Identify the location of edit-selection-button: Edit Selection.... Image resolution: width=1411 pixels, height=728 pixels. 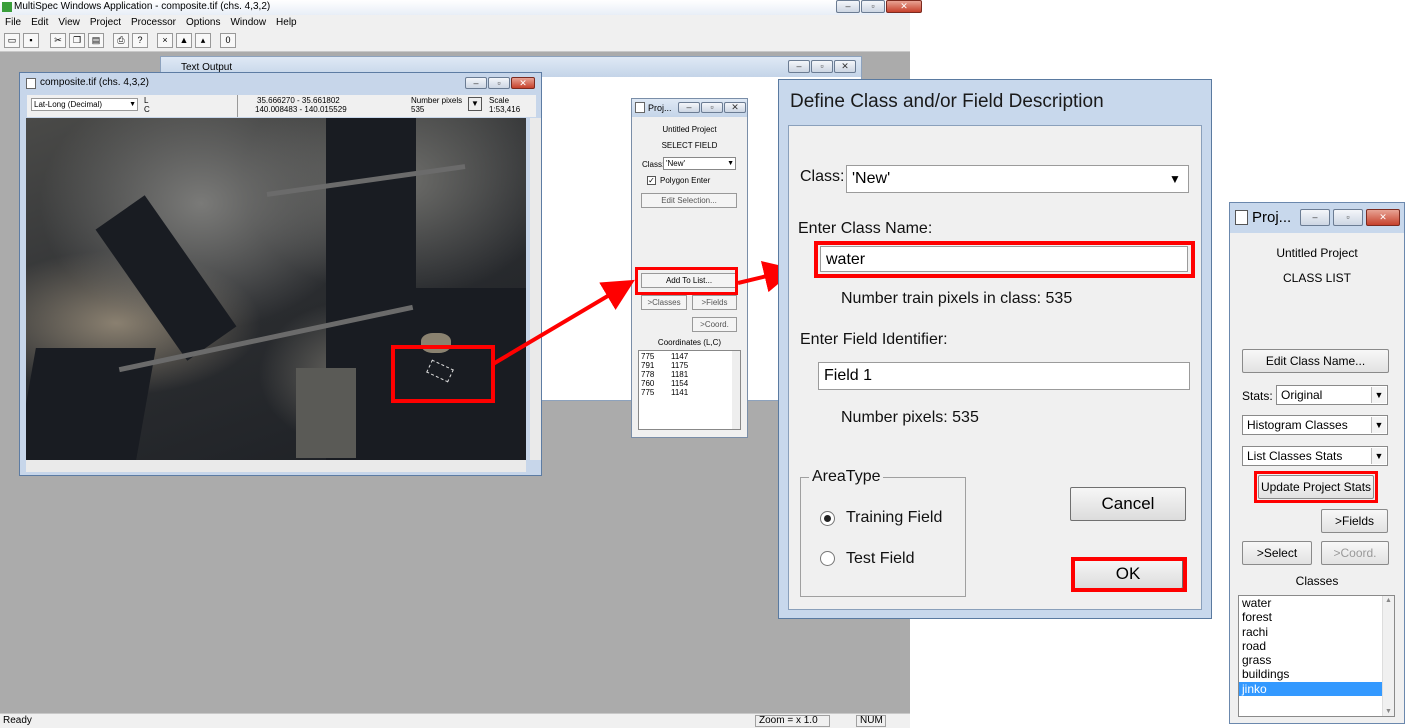
(689, 200).